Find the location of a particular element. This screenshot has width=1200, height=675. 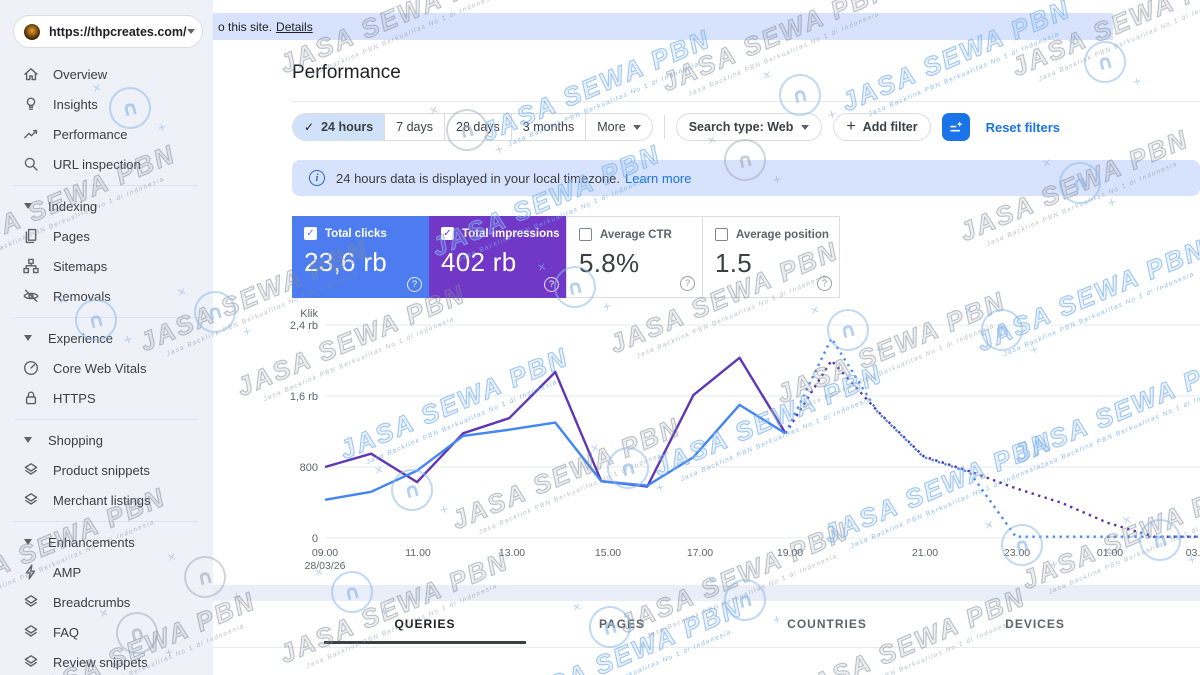

sidebar-item-core-web-vitals: Core Web Vitals is located at coordinates (106, 368).